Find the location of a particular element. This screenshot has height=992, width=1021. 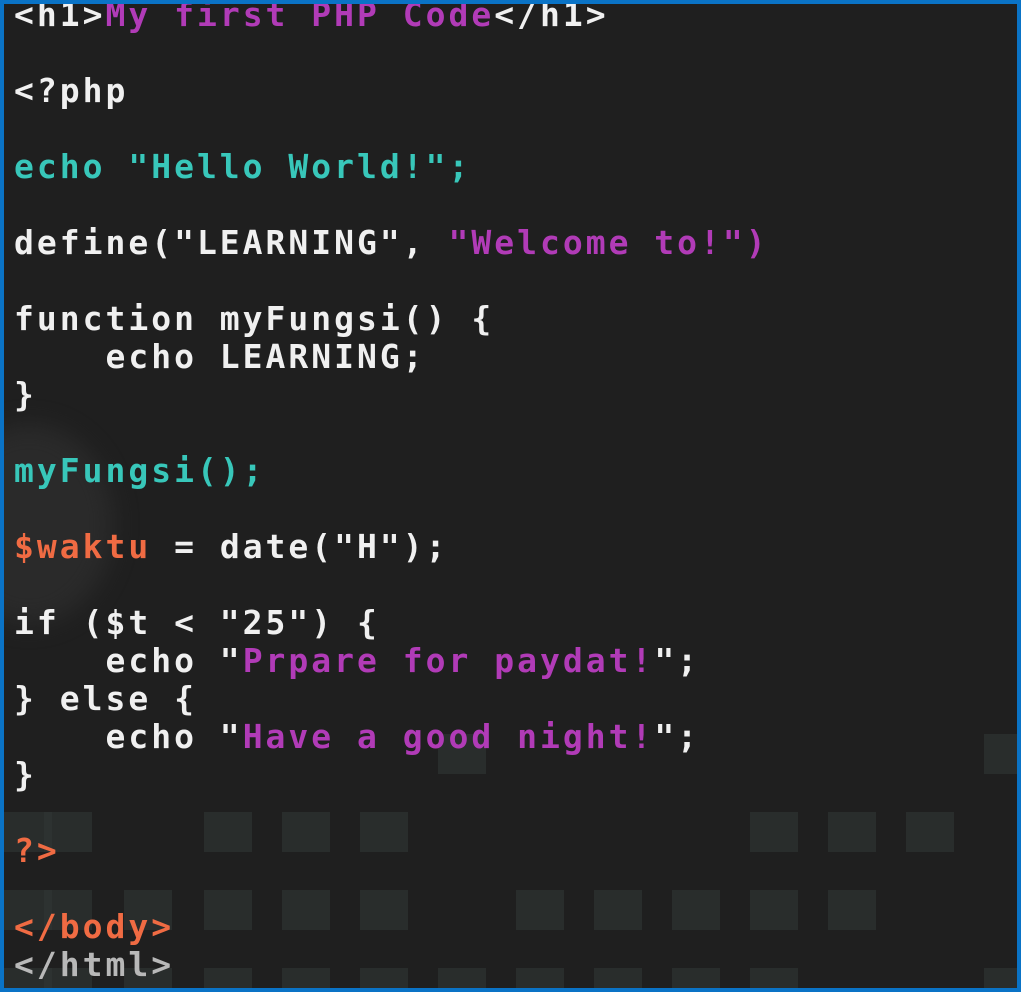

code-line: echo "Have a good night!"; is located at coordinates (515, 736).